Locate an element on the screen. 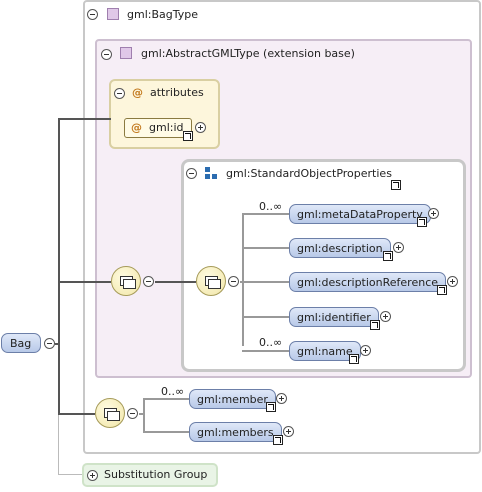 This screenshot has width=482, height=492. root-collapse-button is located at coordinates (49, 343).